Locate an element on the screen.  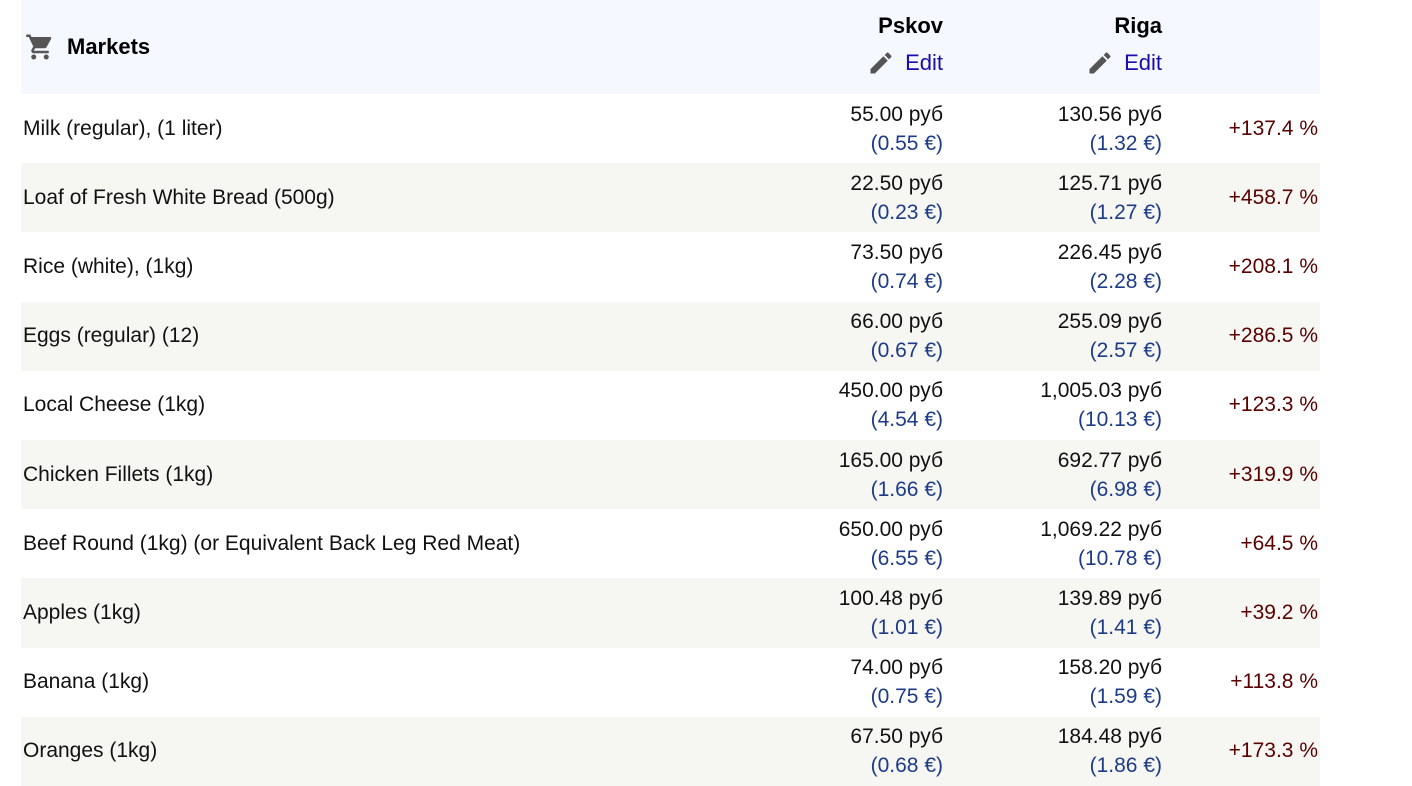
local-price: 158.20 руб is located at coordinates (1109, 668).